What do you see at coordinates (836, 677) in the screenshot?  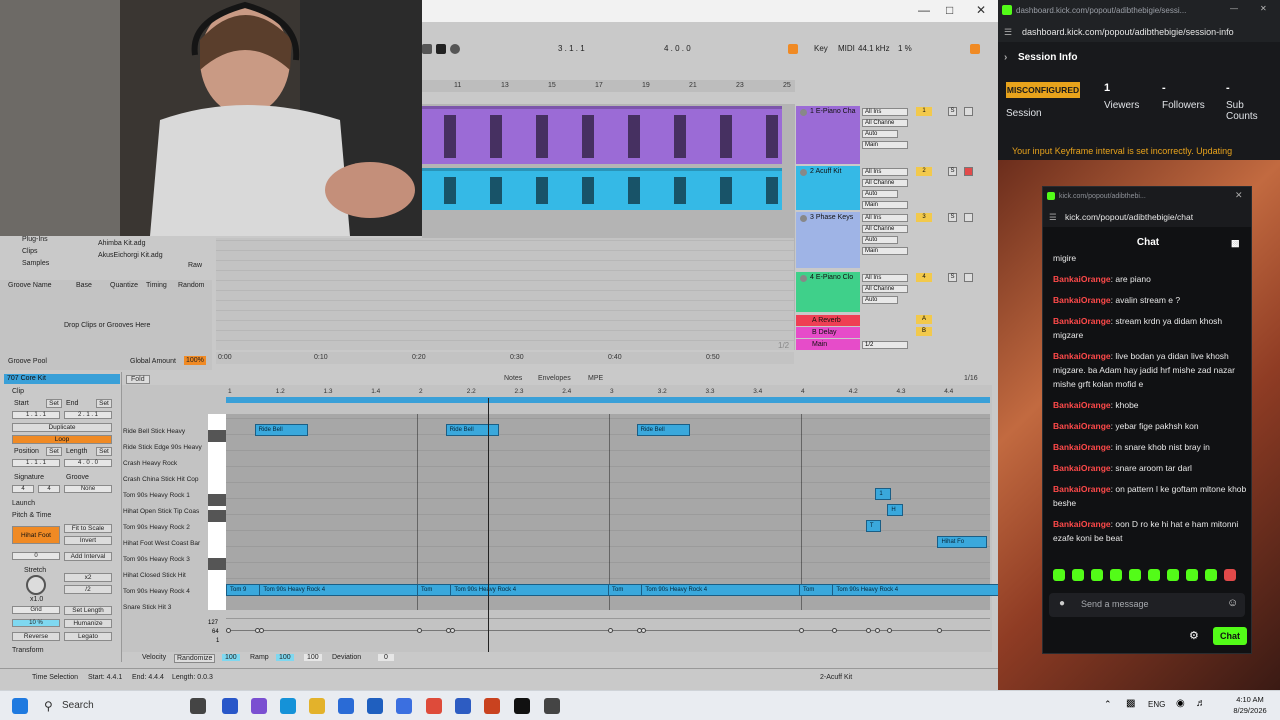 I see `status-track: 2-Acuff Kit` at bounding box center [836, 677].